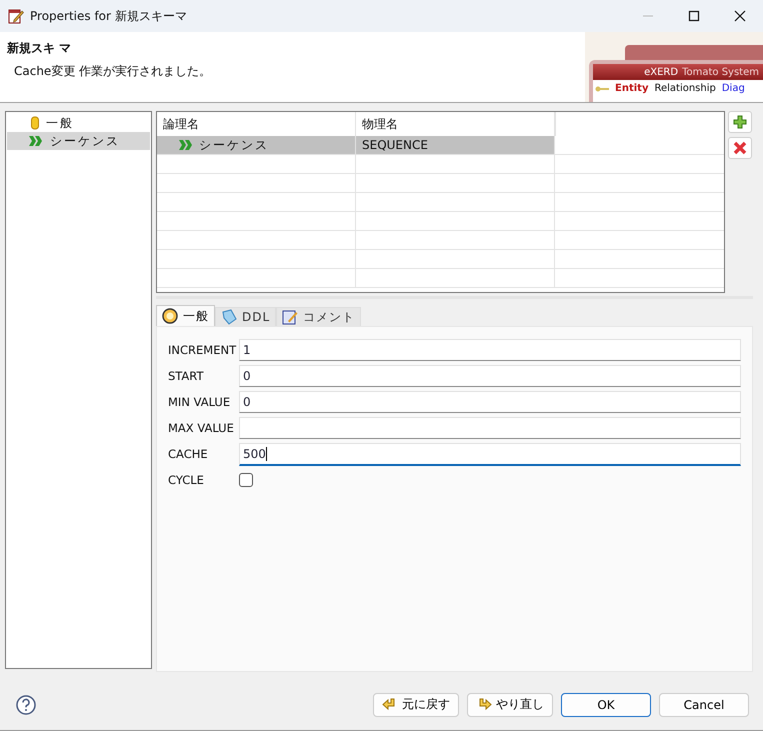 The width and height of the screenshot is (763, 731). I want to click on tab: コメント, so click(319, 316).